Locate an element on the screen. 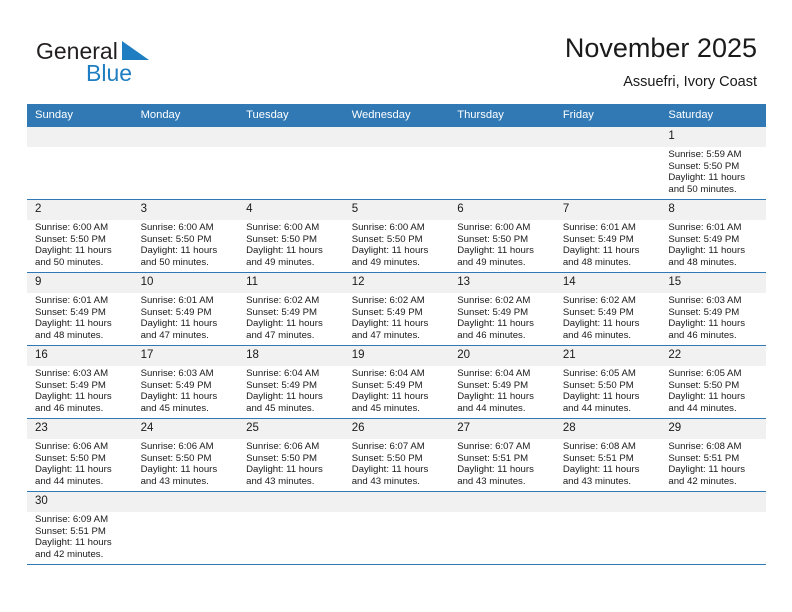  day-number: 22 is located at coordinates (713, 356).